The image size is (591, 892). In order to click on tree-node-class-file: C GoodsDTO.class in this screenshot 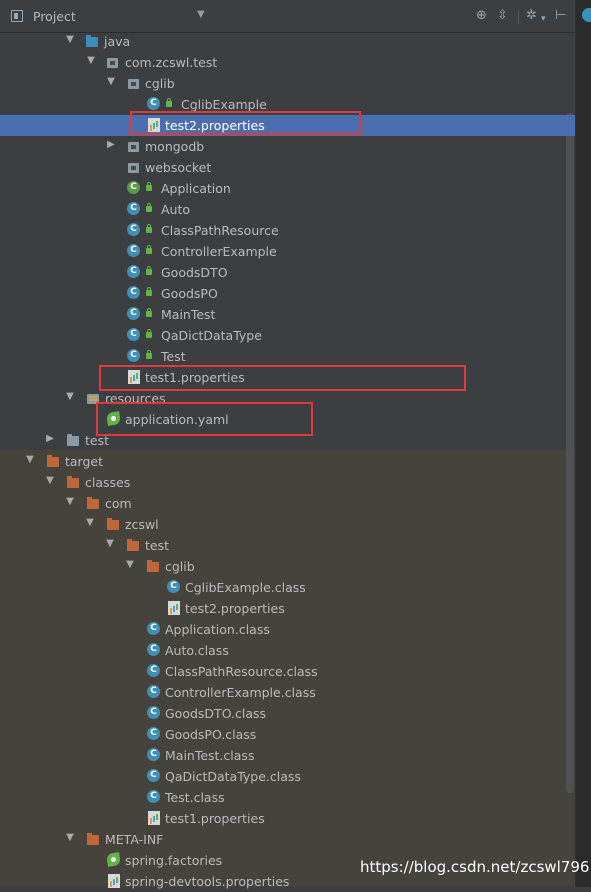, I will do `click(287, 713)`.